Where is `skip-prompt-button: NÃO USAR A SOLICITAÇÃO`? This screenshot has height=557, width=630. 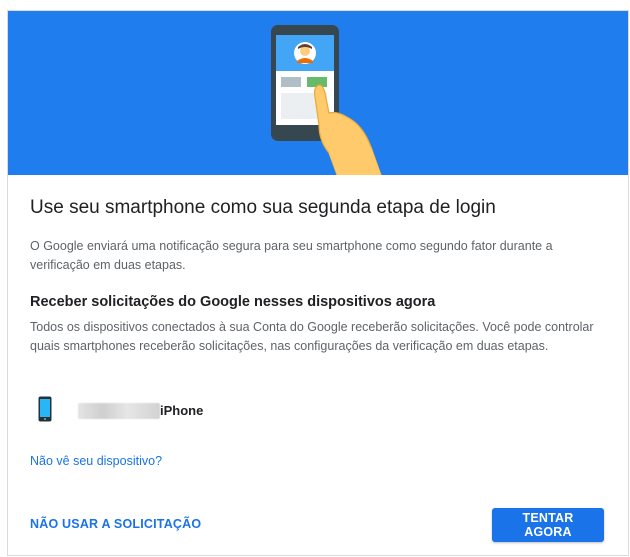
skip-prompt-button: NÃO USAR A SOLICITAÇÃO is located at coordinates (115, 524).